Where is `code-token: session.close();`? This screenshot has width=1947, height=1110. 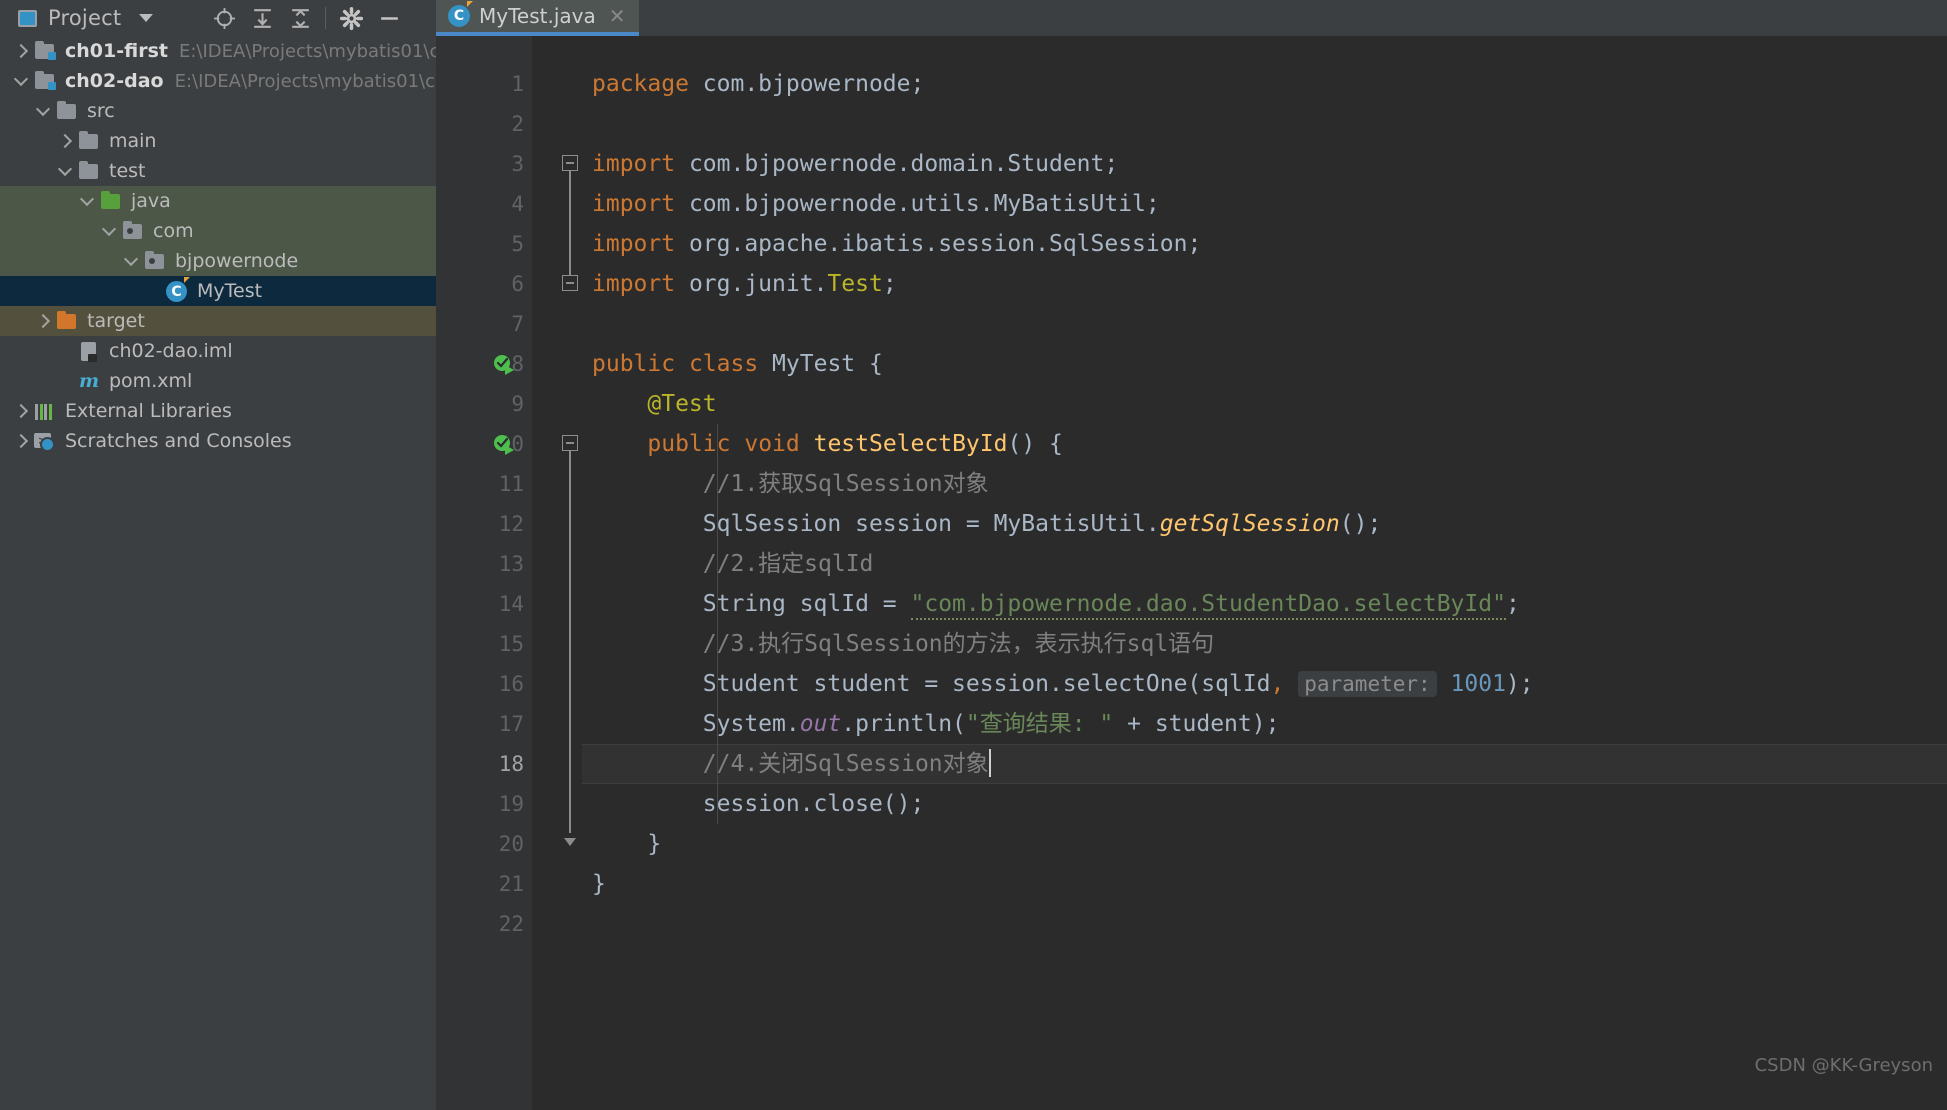
code-token: session.close(); is located at coordinates (758, 804).